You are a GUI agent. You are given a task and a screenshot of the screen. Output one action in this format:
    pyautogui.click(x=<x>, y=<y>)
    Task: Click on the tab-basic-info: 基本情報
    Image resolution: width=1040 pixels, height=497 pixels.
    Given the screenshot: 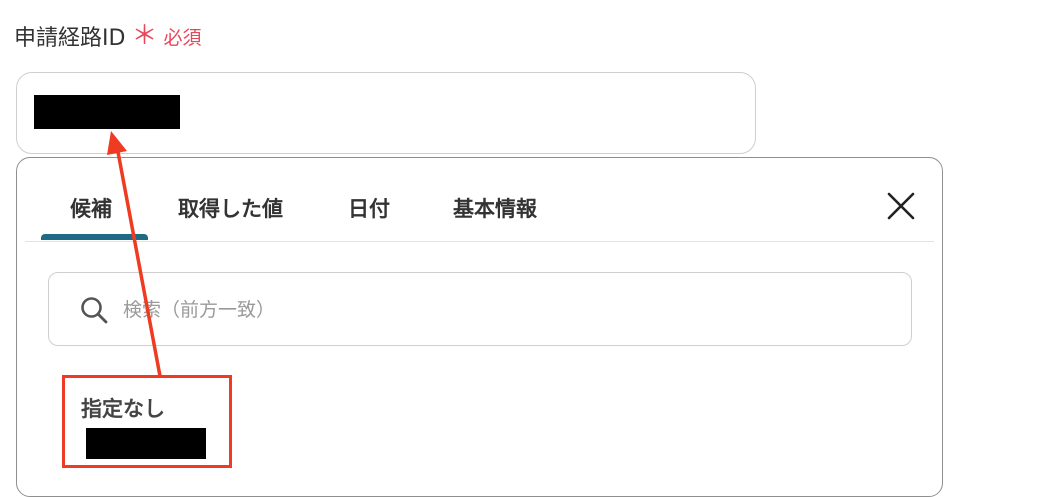 What is the action you would take?
    pyautogui.click(x=495, y=208)
    